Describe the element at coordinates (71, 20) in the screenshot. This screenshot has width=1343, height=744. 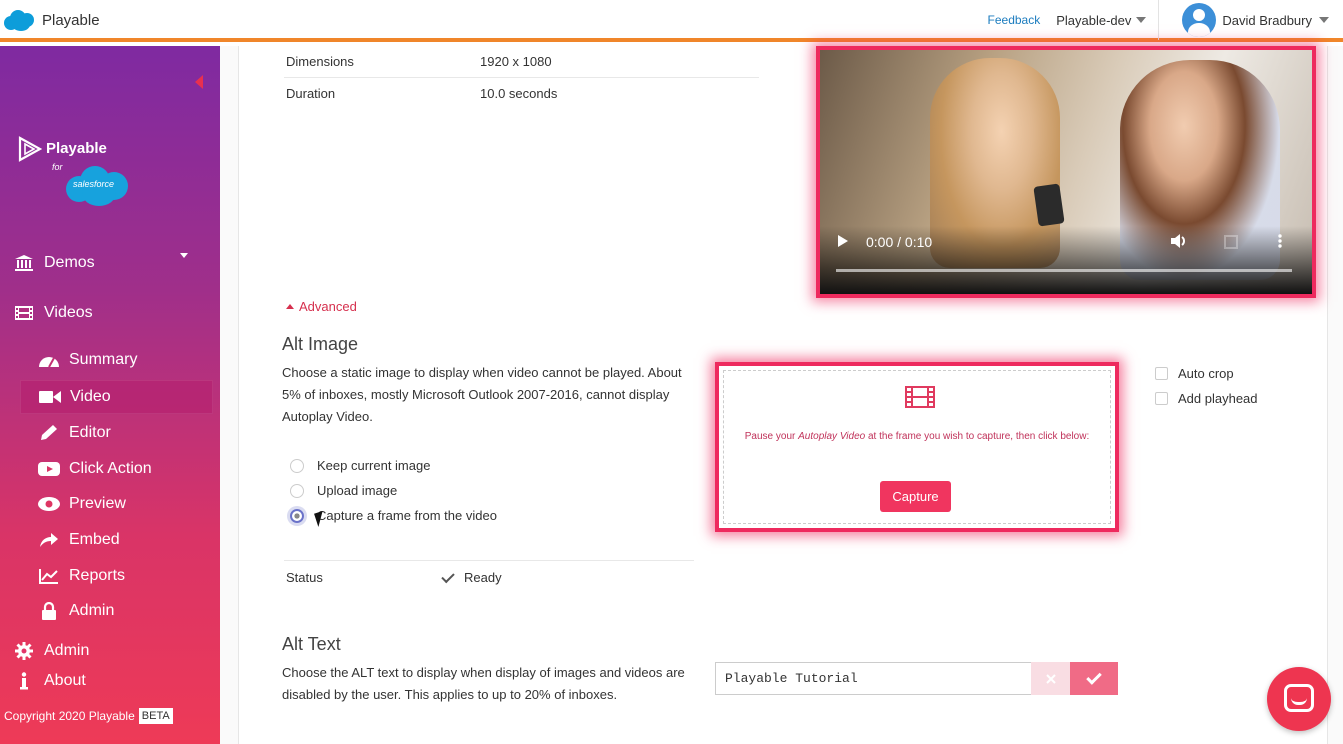
I see `app-name: Playable` at that location.